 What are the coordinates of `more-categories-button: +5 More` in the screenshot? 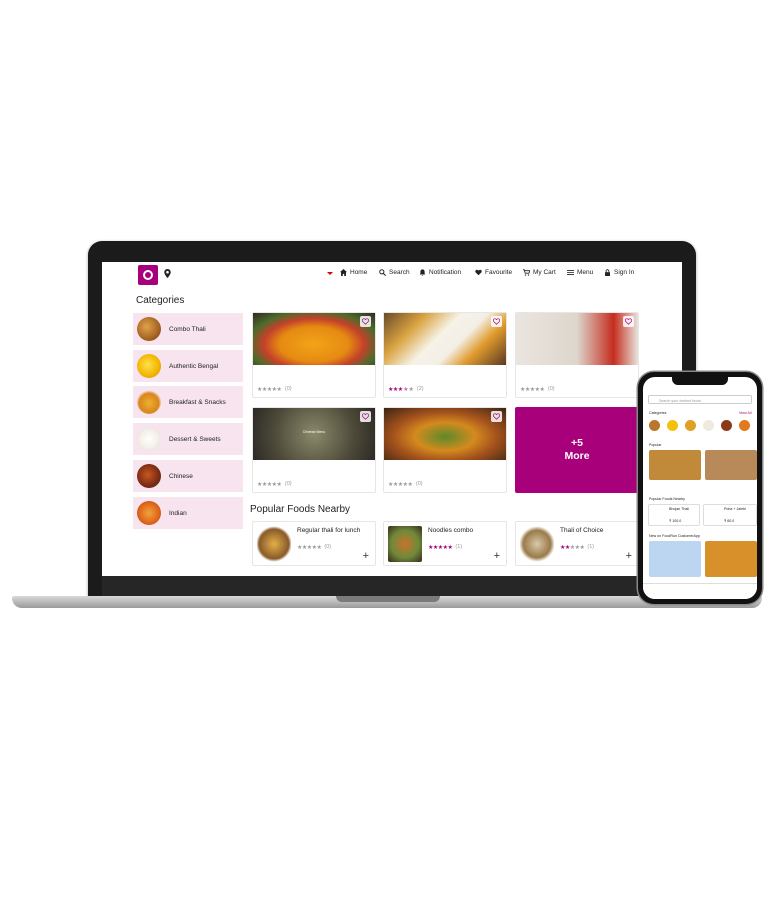 It's located at (577, 450).